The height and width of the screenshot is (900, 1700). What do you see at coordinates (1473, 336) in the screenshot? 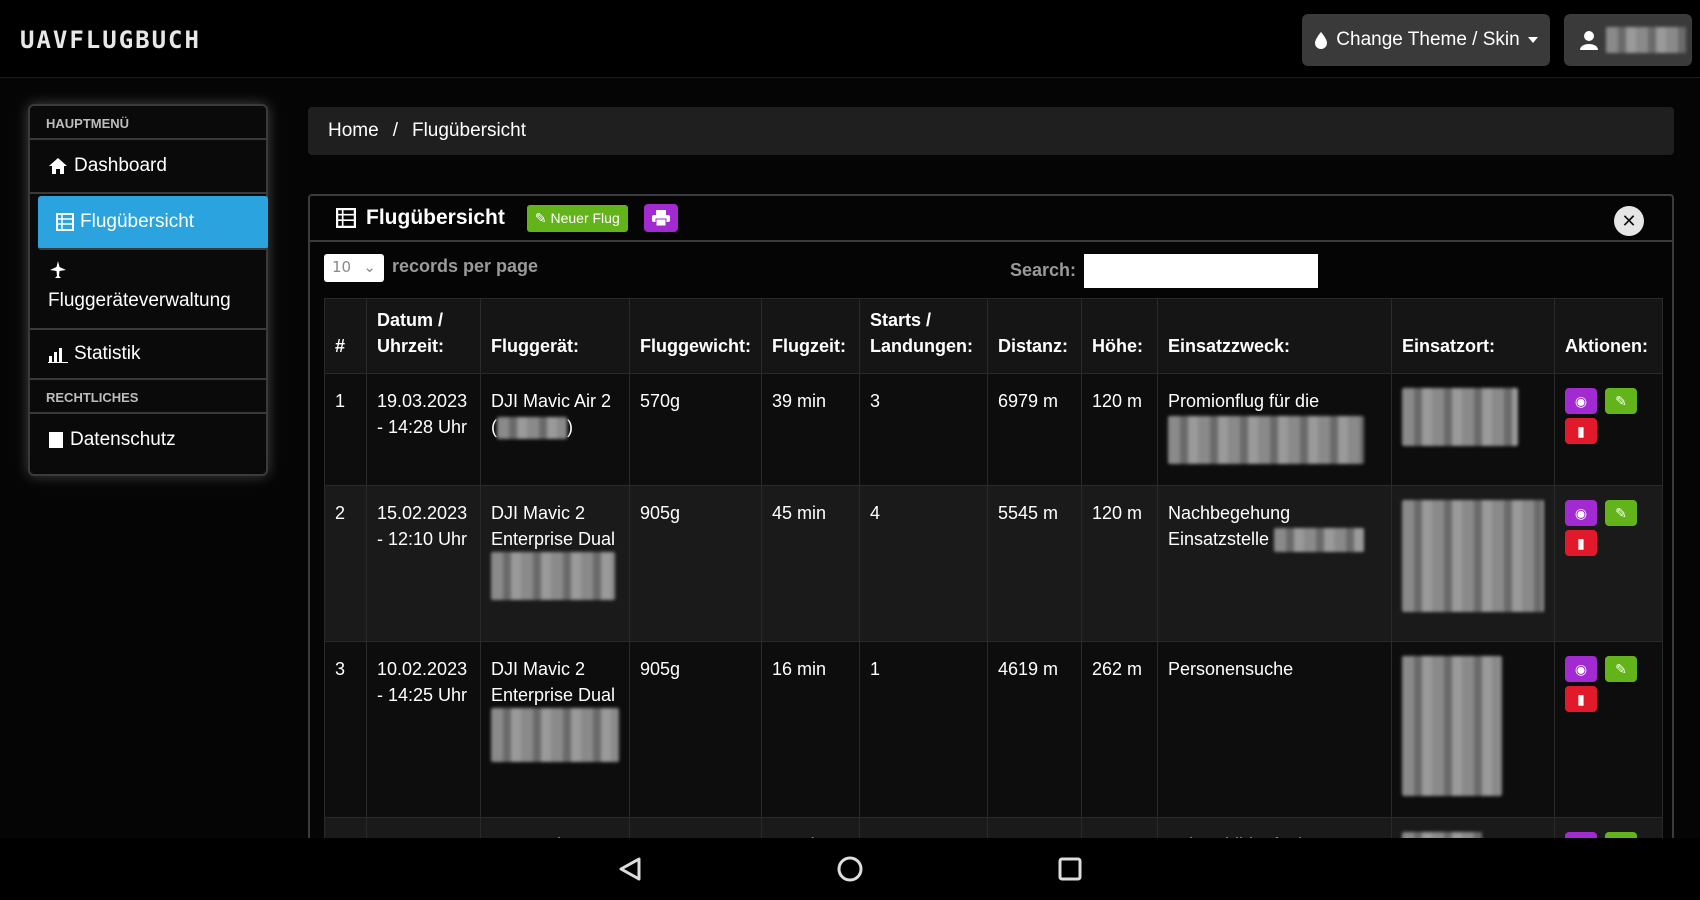
I see `col-header-location: Einsatzort:` at bounding box center [1473, 336].